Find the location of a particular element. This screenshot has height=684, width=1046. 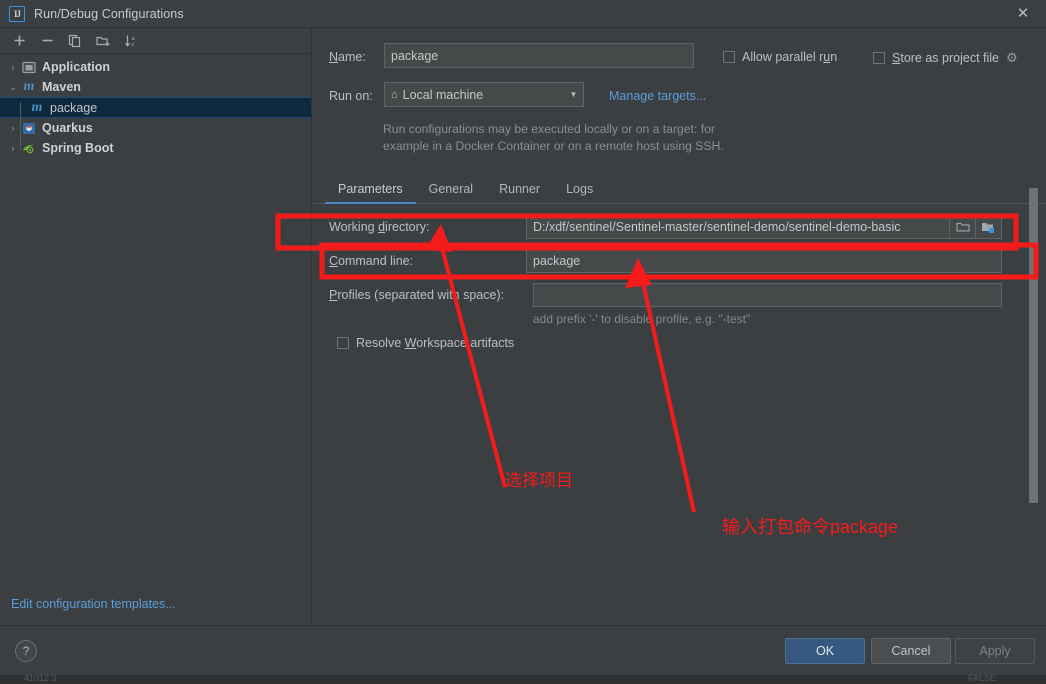

tab-logs: Logs is located at coordinates (579, 192).